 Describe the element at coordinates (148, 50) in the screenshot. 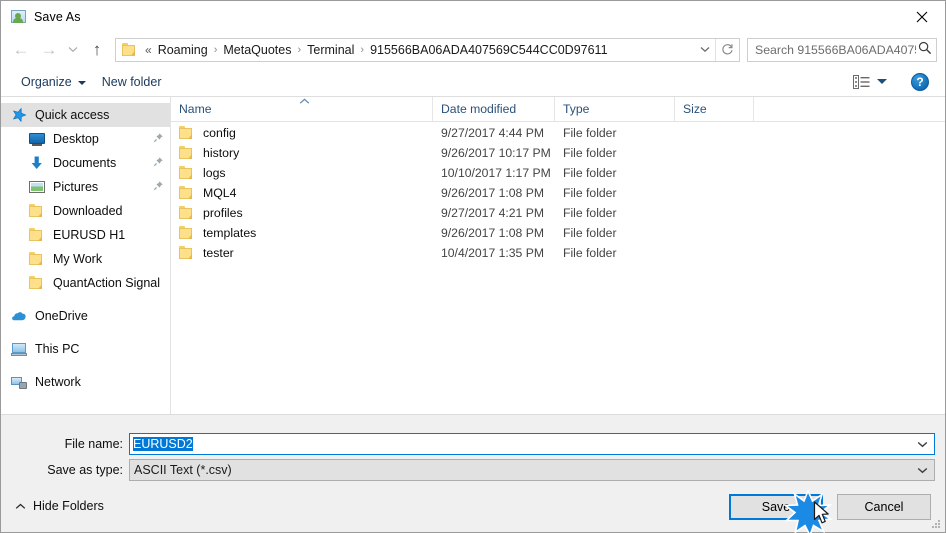

I see `breadcrumb-overflow-icon: «` at that location.